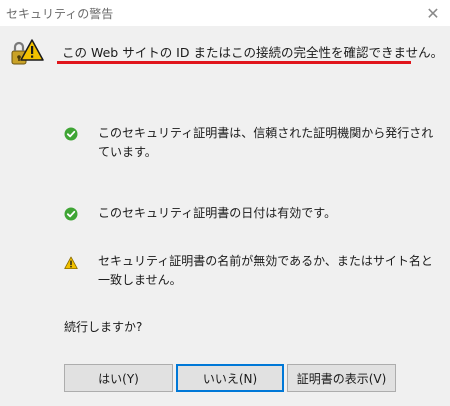 This screenshot has height=406, width=450. Describe the element at coordinates (27, 52) in the screenshot. I see `warning-lock-icon` at that location.